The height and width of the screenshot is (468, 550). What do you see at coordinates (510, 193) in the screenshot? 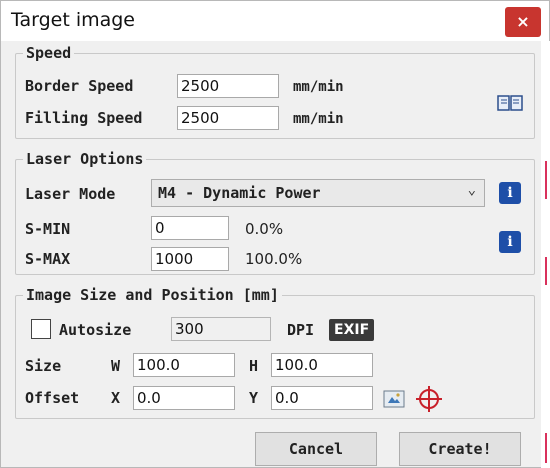
I see `laser-mode-info-icon: i` at bounding box center [510, 193].